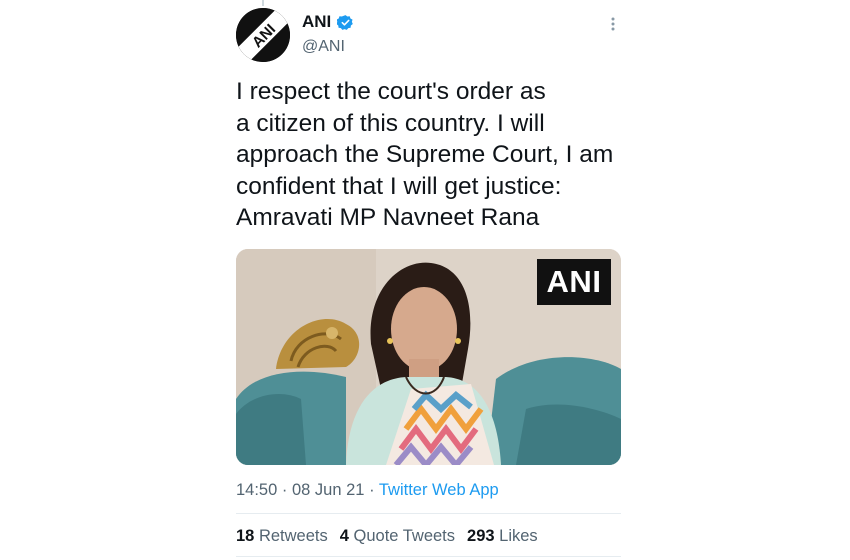 Image resolution: width=850 pixels, height=560 pixels. What do you see at coordinates (367, 490) in the screenshot?
I see `tweet-metadata: 14:50 · 08 Jun 21 · Twitter Web App` at bounding box center [367, 490].